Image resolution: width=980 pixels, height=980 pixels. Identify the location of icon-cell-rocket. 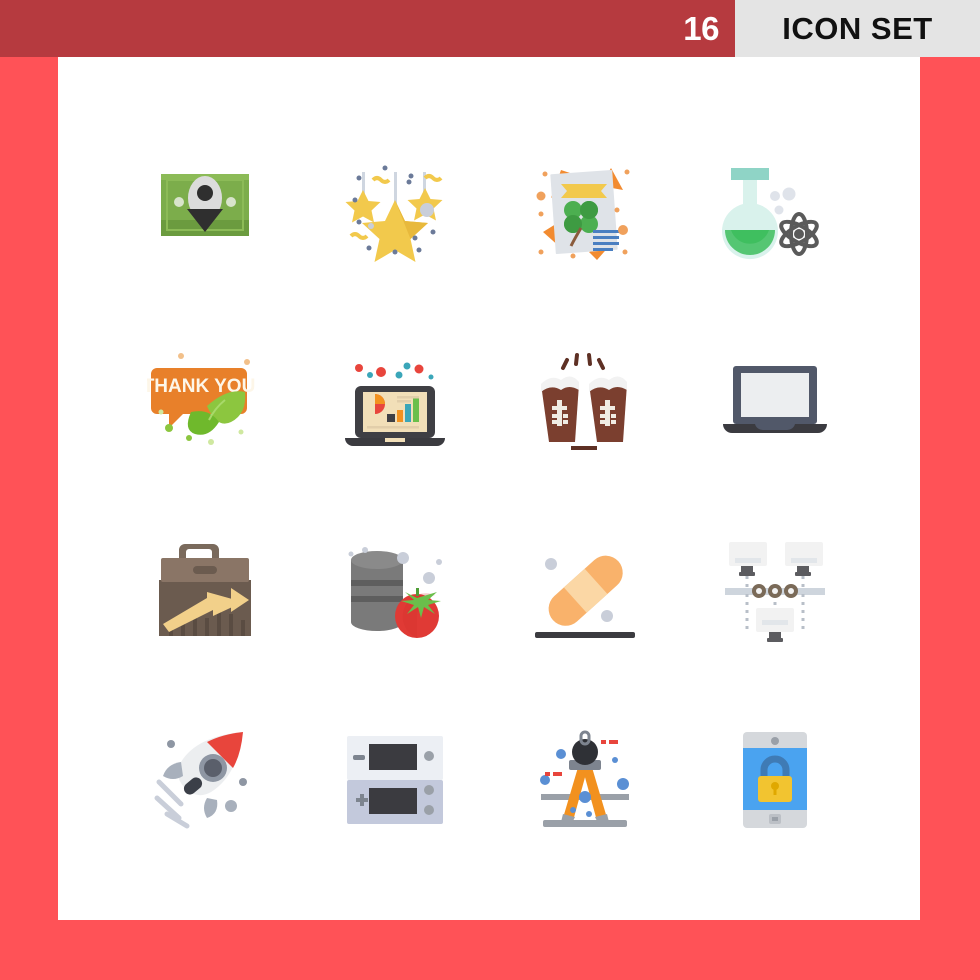
(205, 780).